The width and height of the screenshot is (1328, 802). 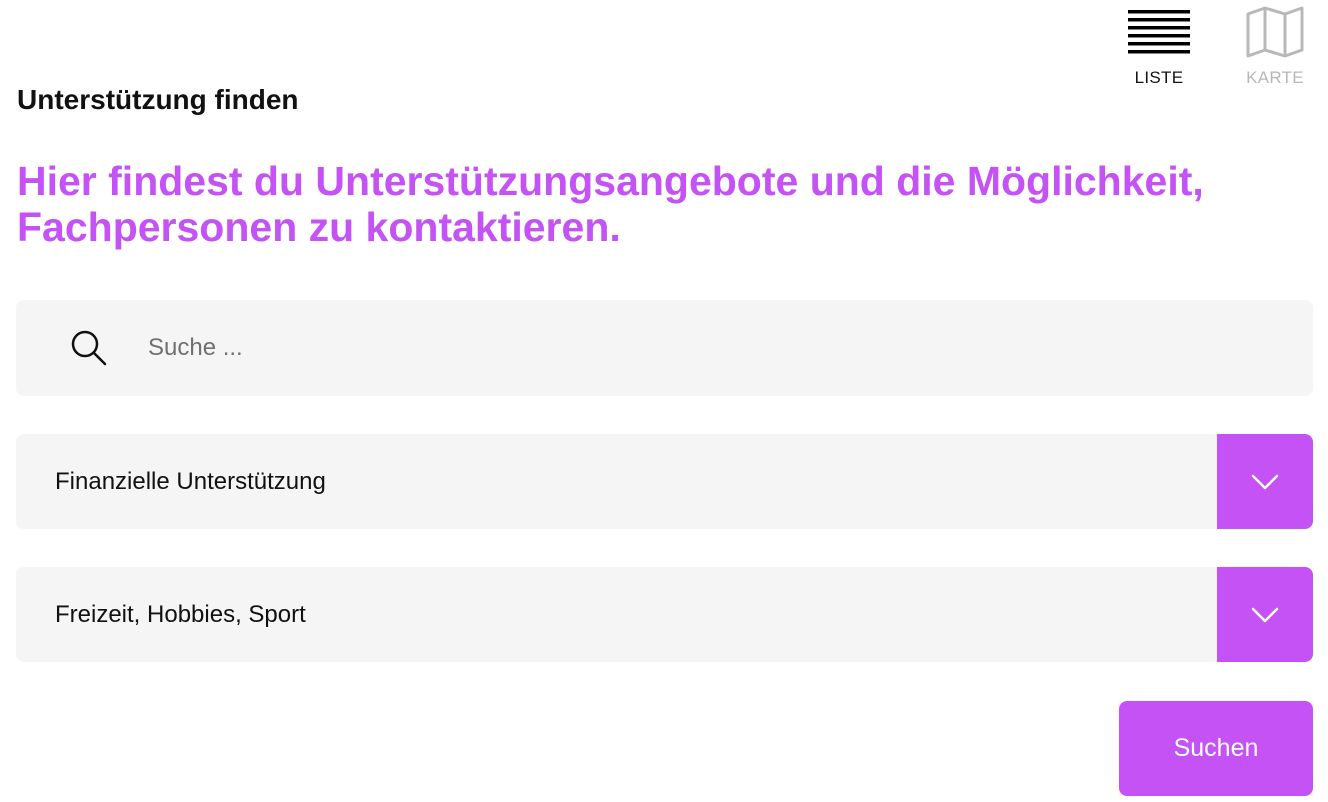 What do you see at coordinates (1275, 77) in the screenshot?
I see `view-map-label: KARTE` at bounding box center [1275, 77].